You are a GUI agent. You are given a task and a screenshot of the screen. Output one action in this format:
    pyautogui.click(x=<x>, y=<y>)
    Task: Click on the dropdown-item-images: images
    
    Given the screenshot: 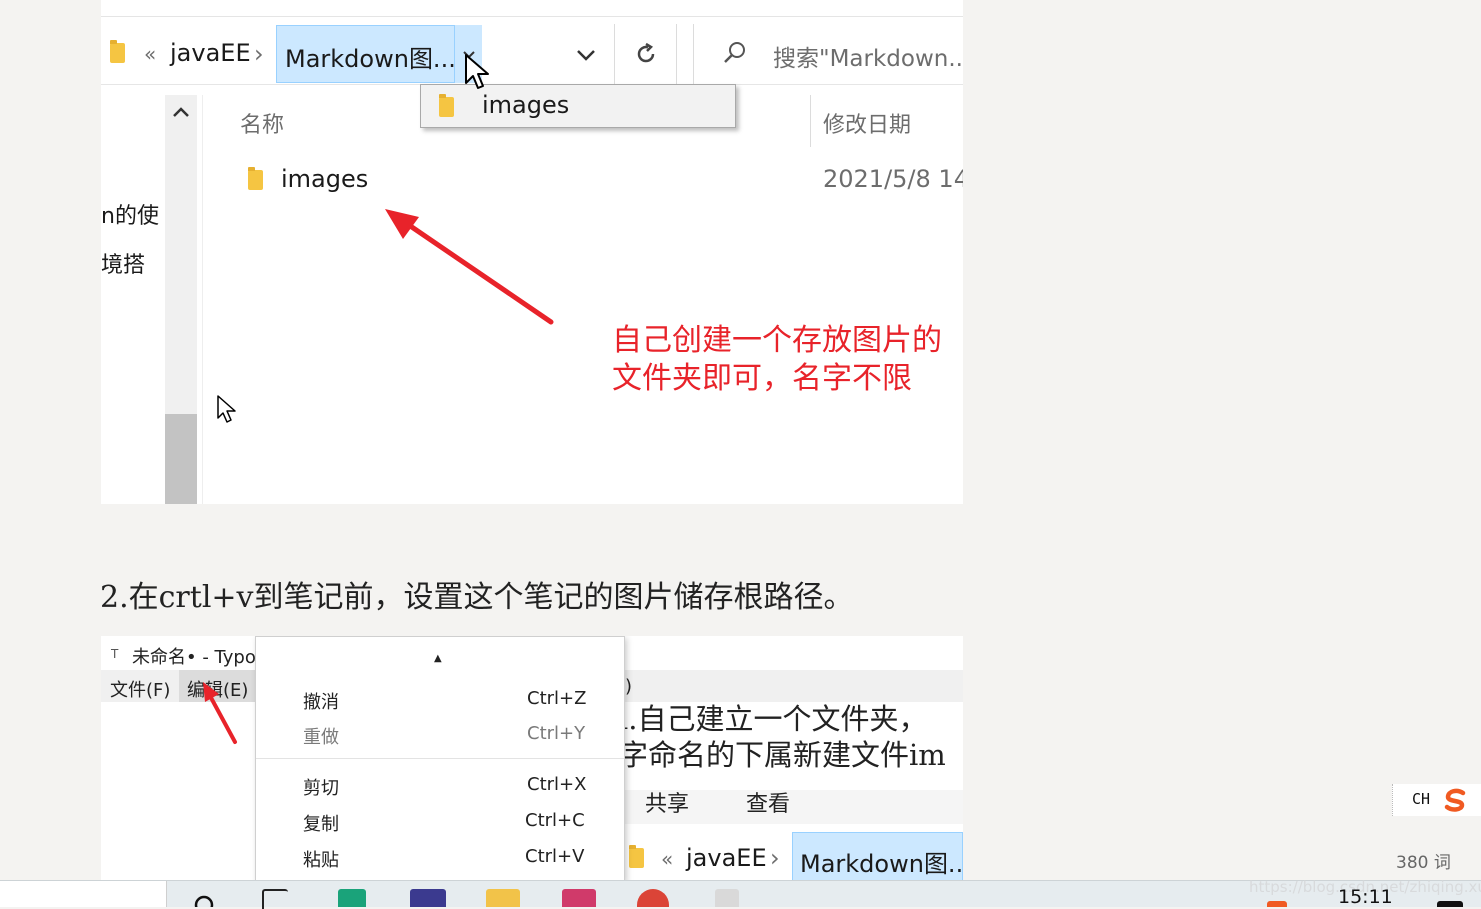 What is the action you would take?
    pyautogui.click(x=525, y=105)
    